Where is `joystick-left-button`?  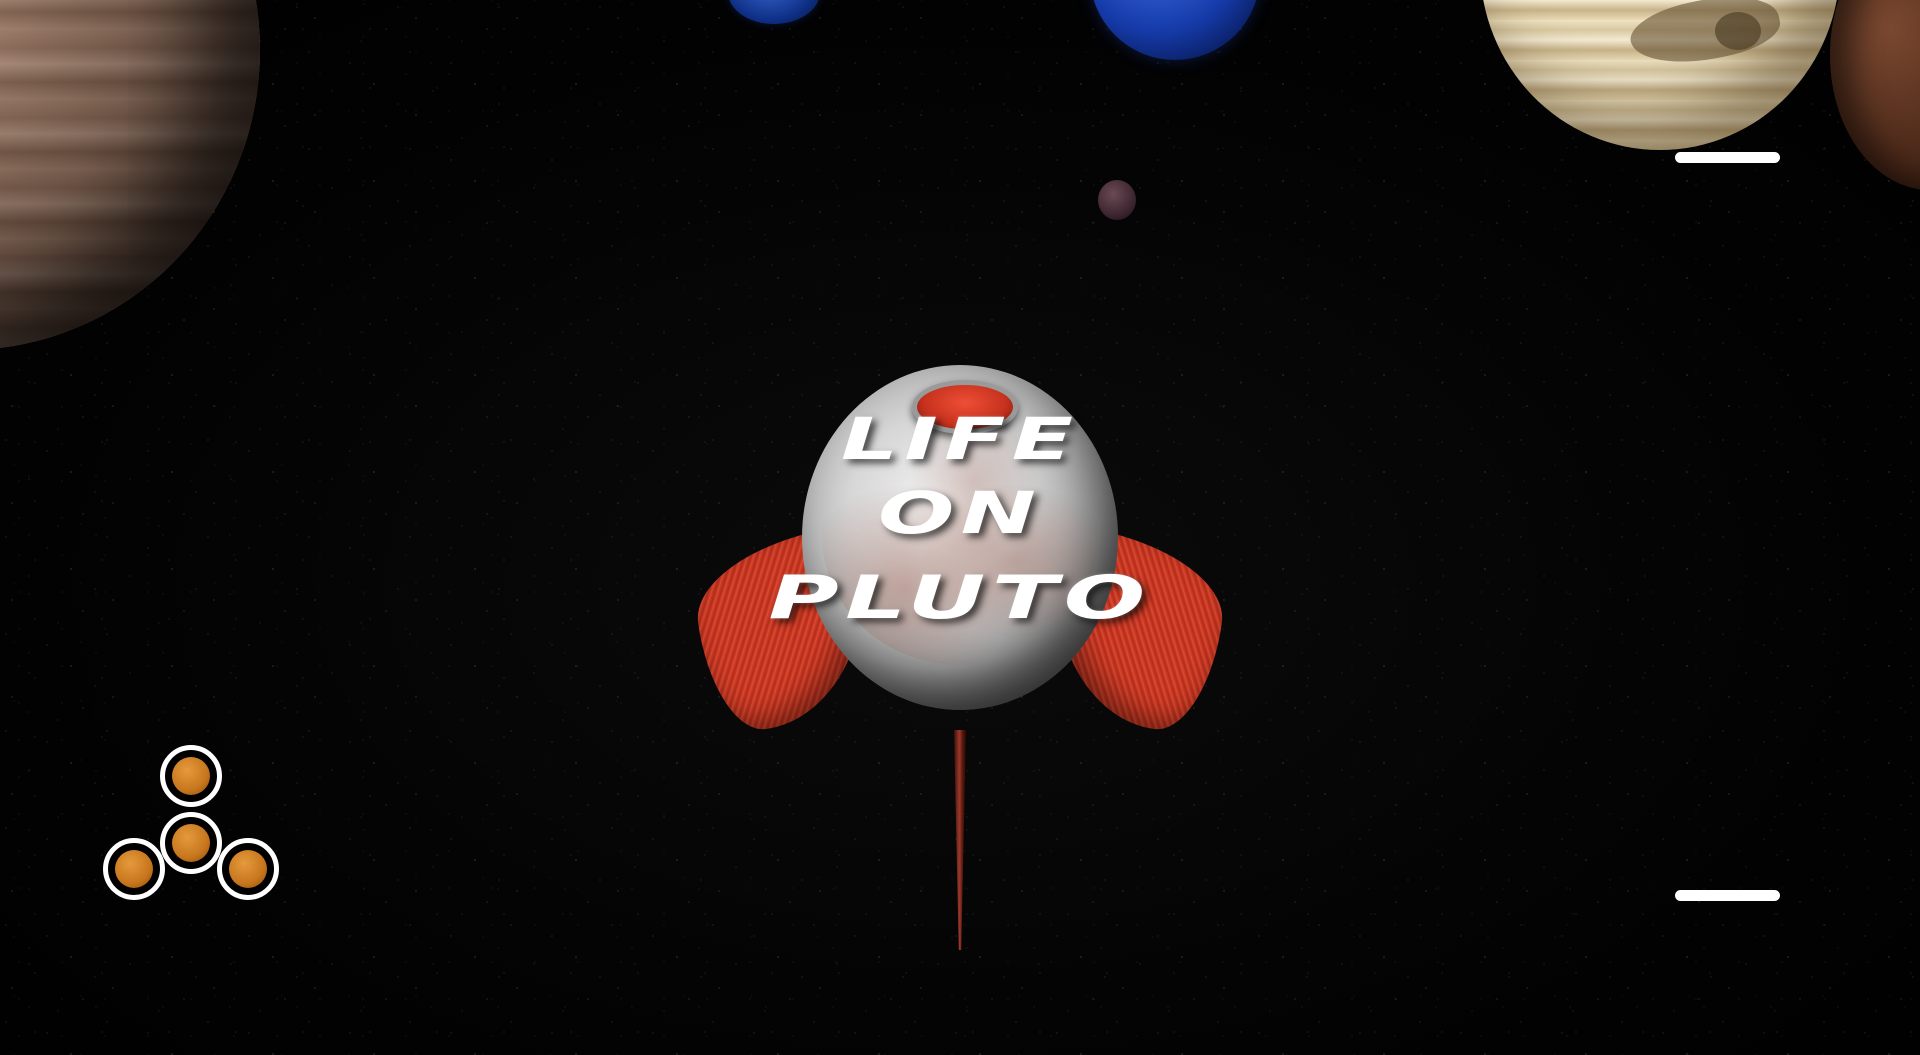 joystick-left-button is located at coordinates (134, 869).